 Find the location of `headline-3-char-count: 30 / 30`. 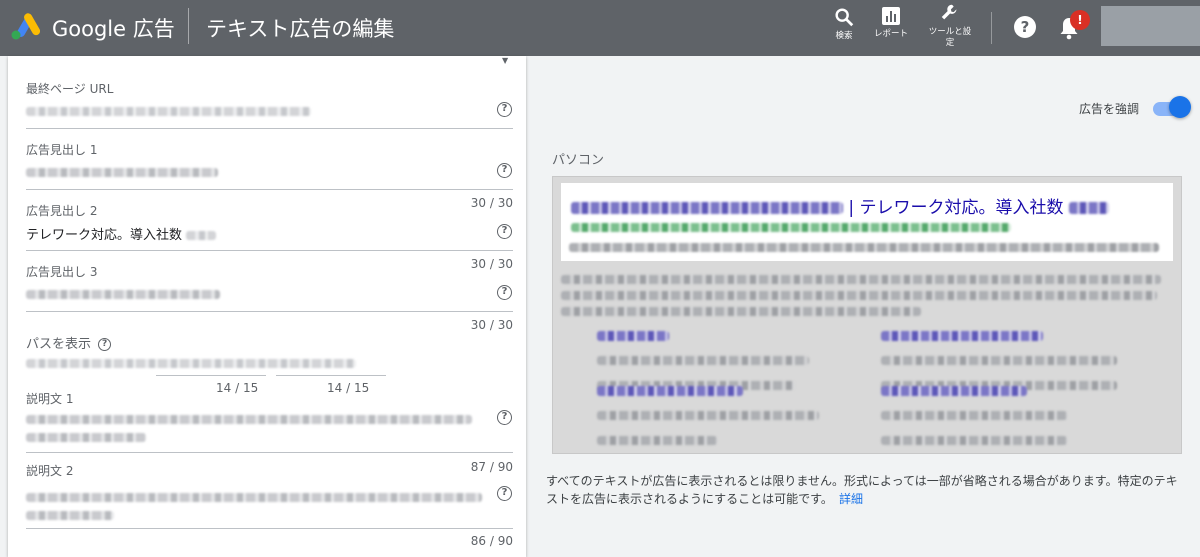

headline-3-char-count: 30 / 30 is located at coordinates (491, 325).